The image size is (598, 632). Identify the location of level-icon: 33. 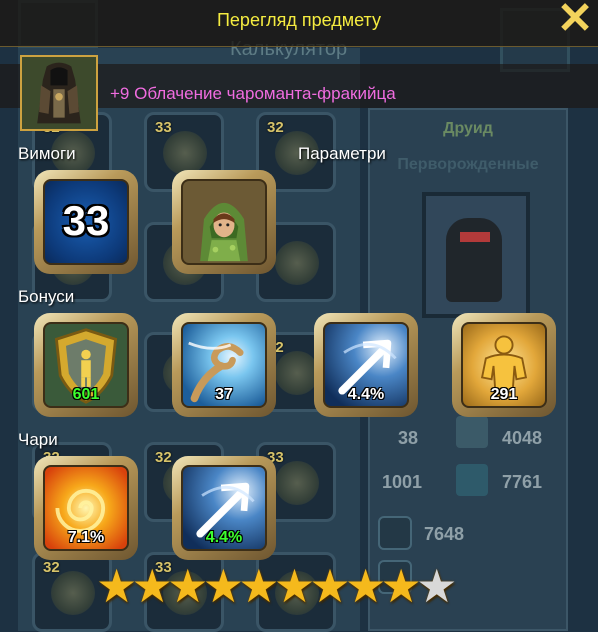
(86, 222).